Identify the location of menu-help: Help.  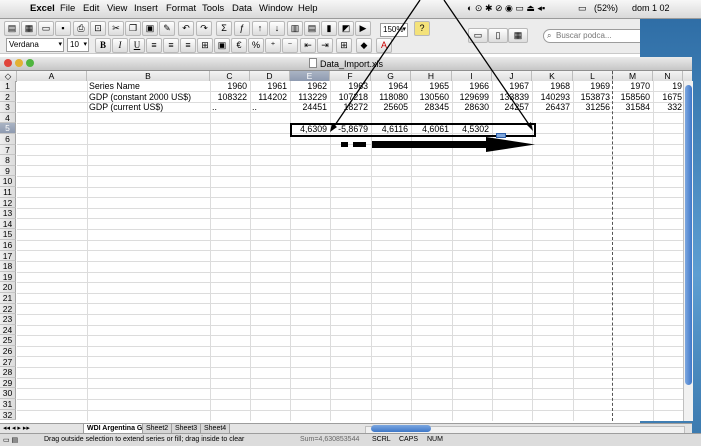
(308, 8).